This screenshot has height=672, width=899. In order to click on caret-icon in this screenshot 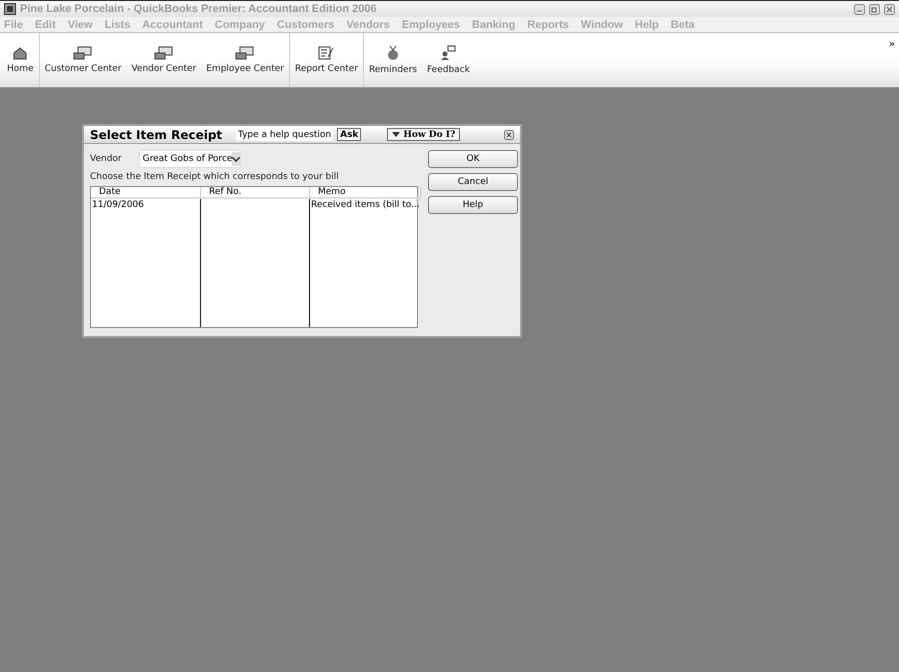, I will do `click(396, 134)`.